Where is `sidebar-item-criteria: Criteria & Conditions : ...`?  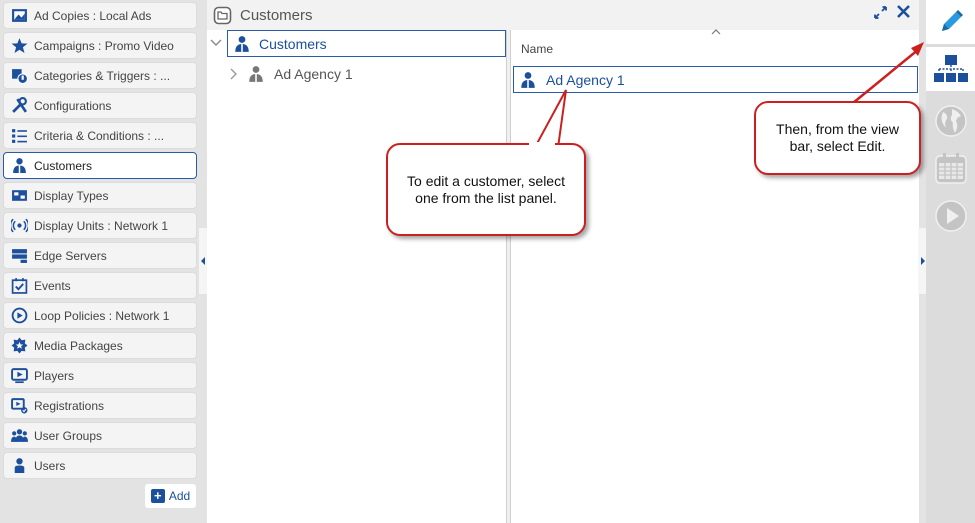
sidebar-item-criteria: Criteria & Conditions : ... is located at coordinates (100, 135).